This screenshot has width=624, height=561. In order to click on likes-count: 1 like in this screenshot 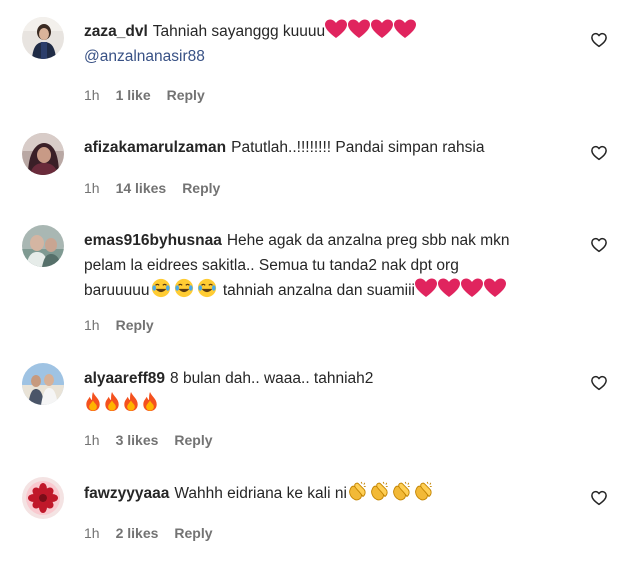, I will do `click(133, 95)`.